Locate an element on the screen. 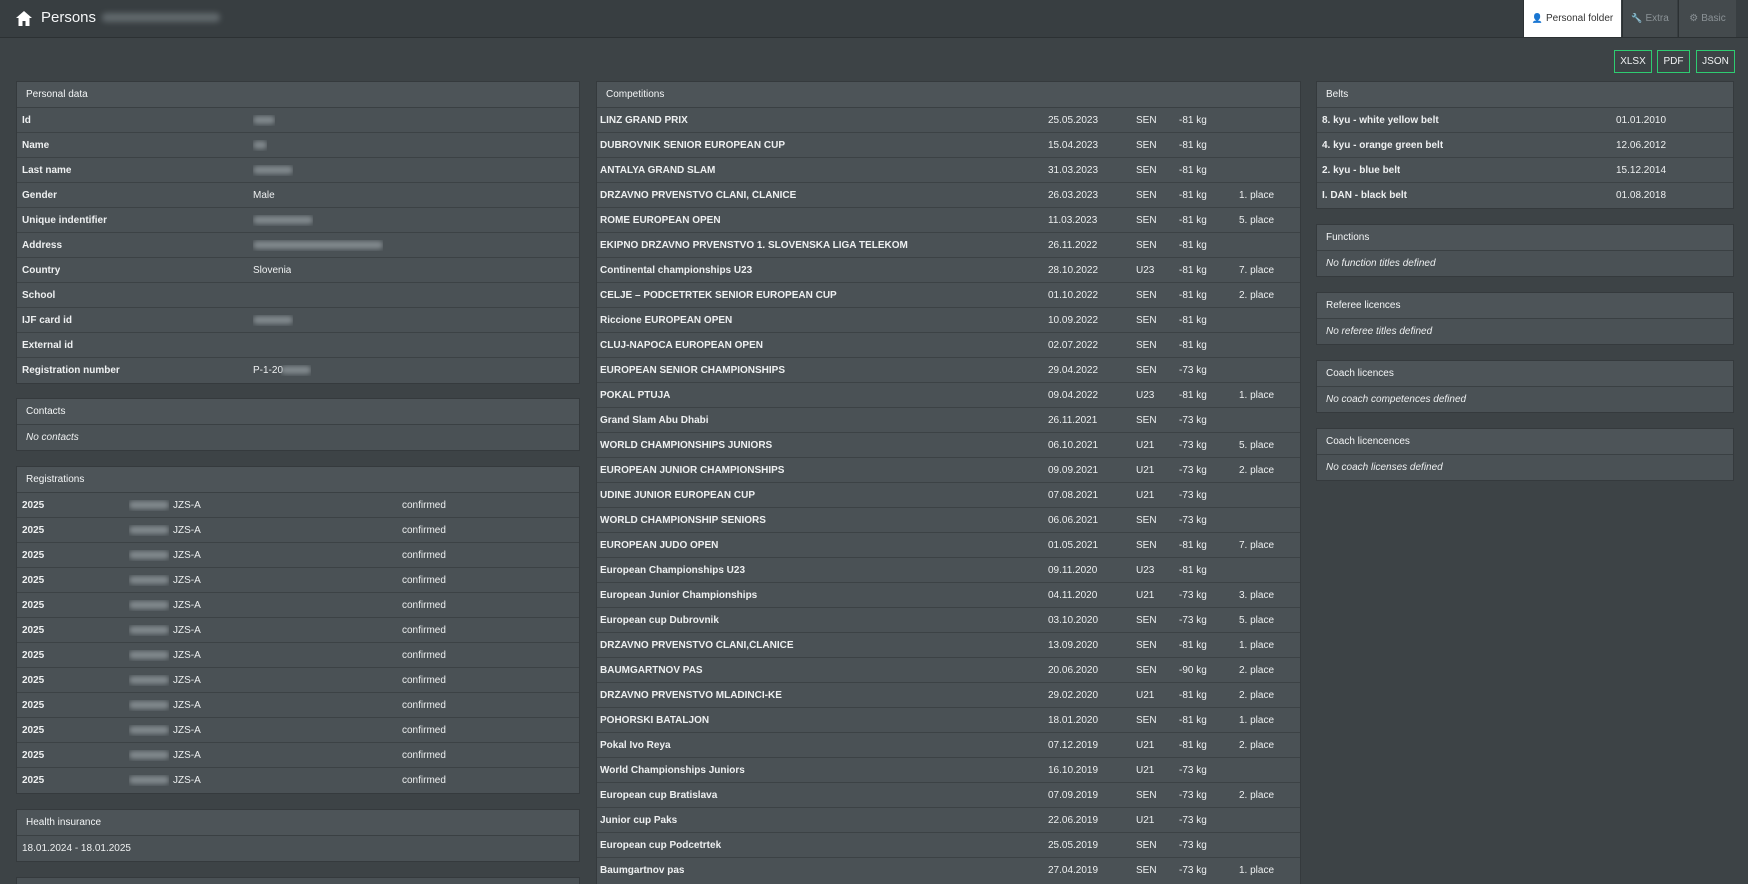  table-row: Unique indentifier is located at coordinates (298, 220).